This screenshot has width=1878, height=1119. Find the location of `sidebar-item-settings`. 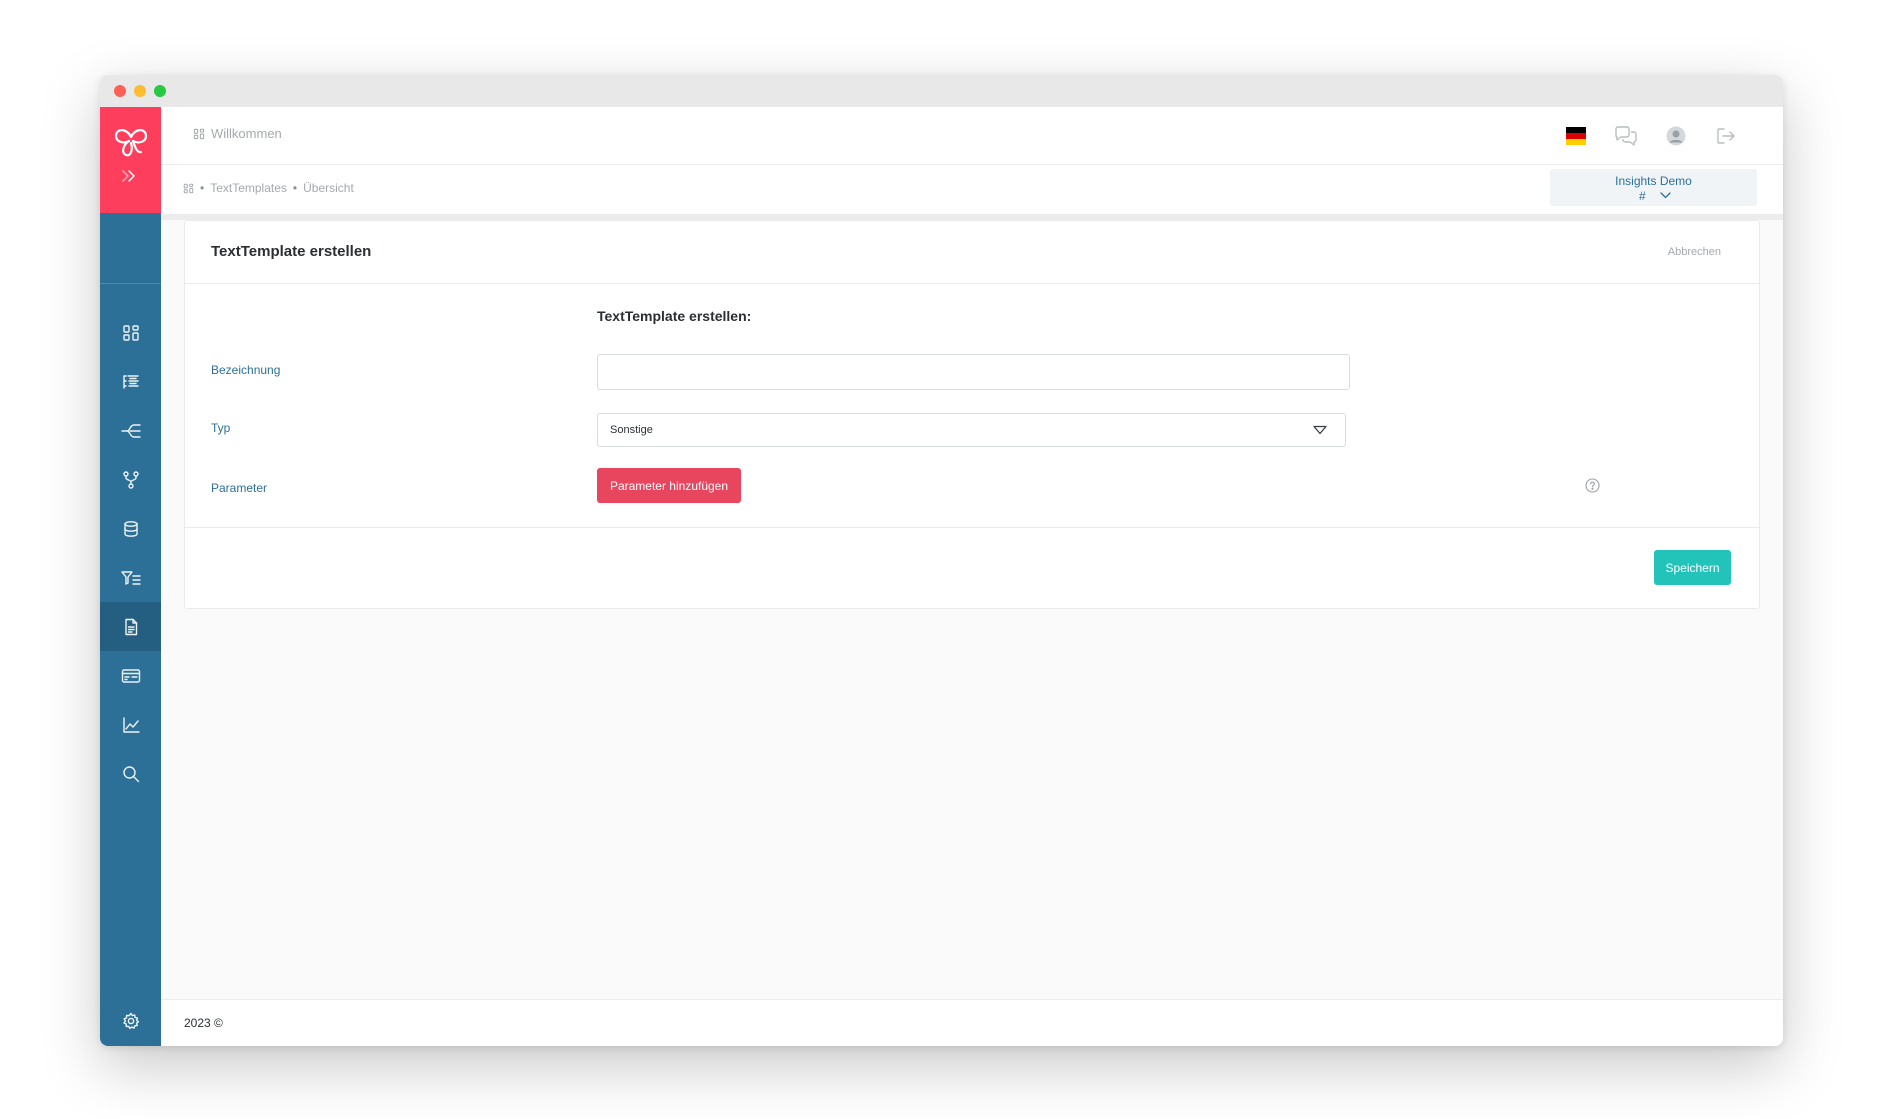

sidebar-item-settings is located at coordinates (130, 1020).